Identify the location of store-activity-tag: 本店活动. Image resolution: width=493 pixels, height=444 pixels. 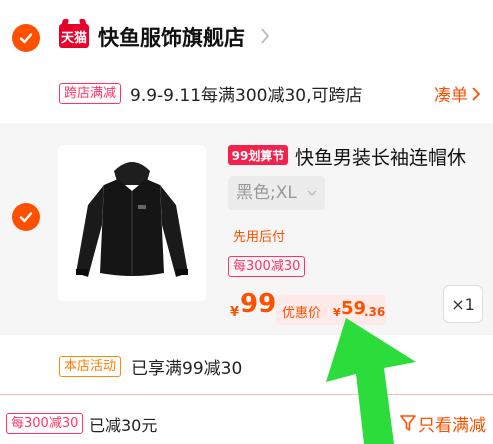
(90, 366).